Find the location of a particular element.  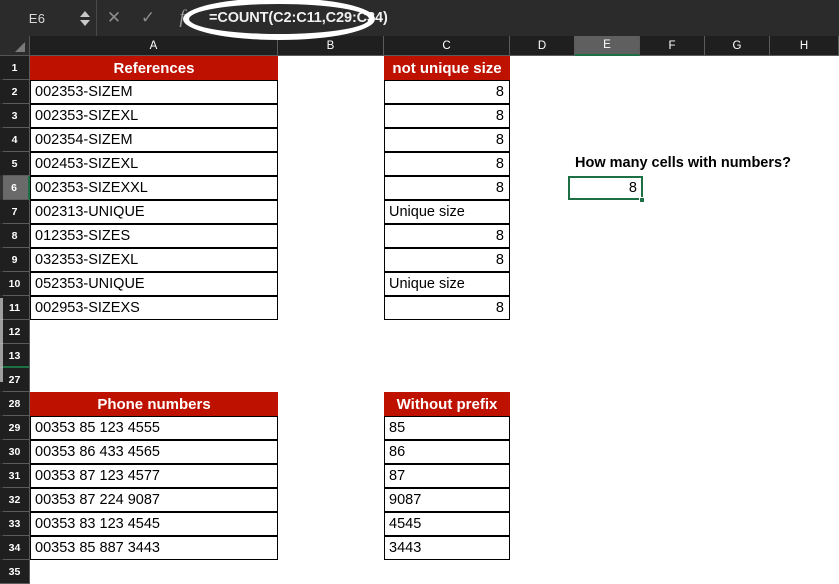

cell-c10: Unique size is located at coordinates (447, 284).